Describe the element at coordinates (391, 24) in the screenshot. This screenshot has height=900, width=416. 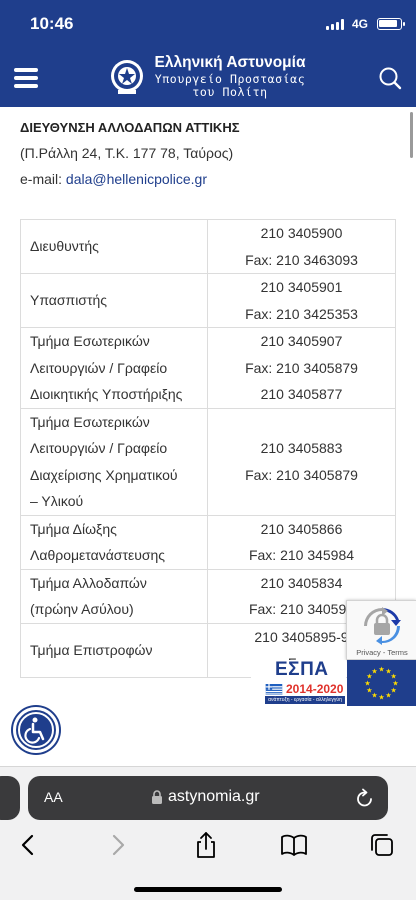
I see `battery-icon` at that location.